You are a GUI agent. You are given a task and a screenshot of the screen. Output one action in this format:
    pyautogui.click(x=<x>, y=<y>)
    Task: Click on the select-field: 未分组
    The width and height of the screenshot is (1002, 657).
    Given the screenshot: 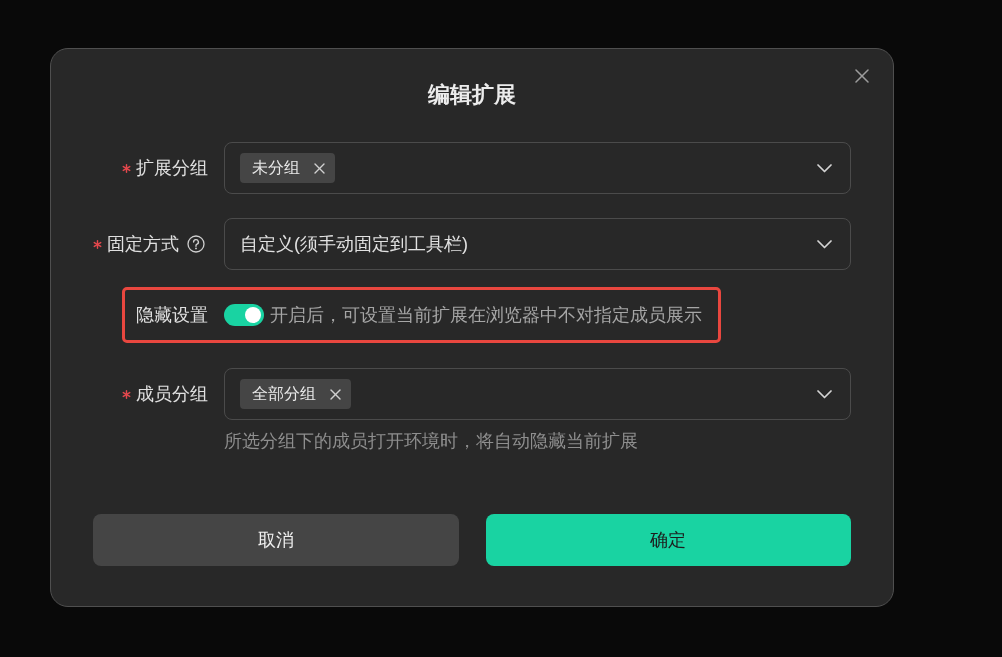 What is the action you would take?
    pyautogui.click(x=537, y=168)
    